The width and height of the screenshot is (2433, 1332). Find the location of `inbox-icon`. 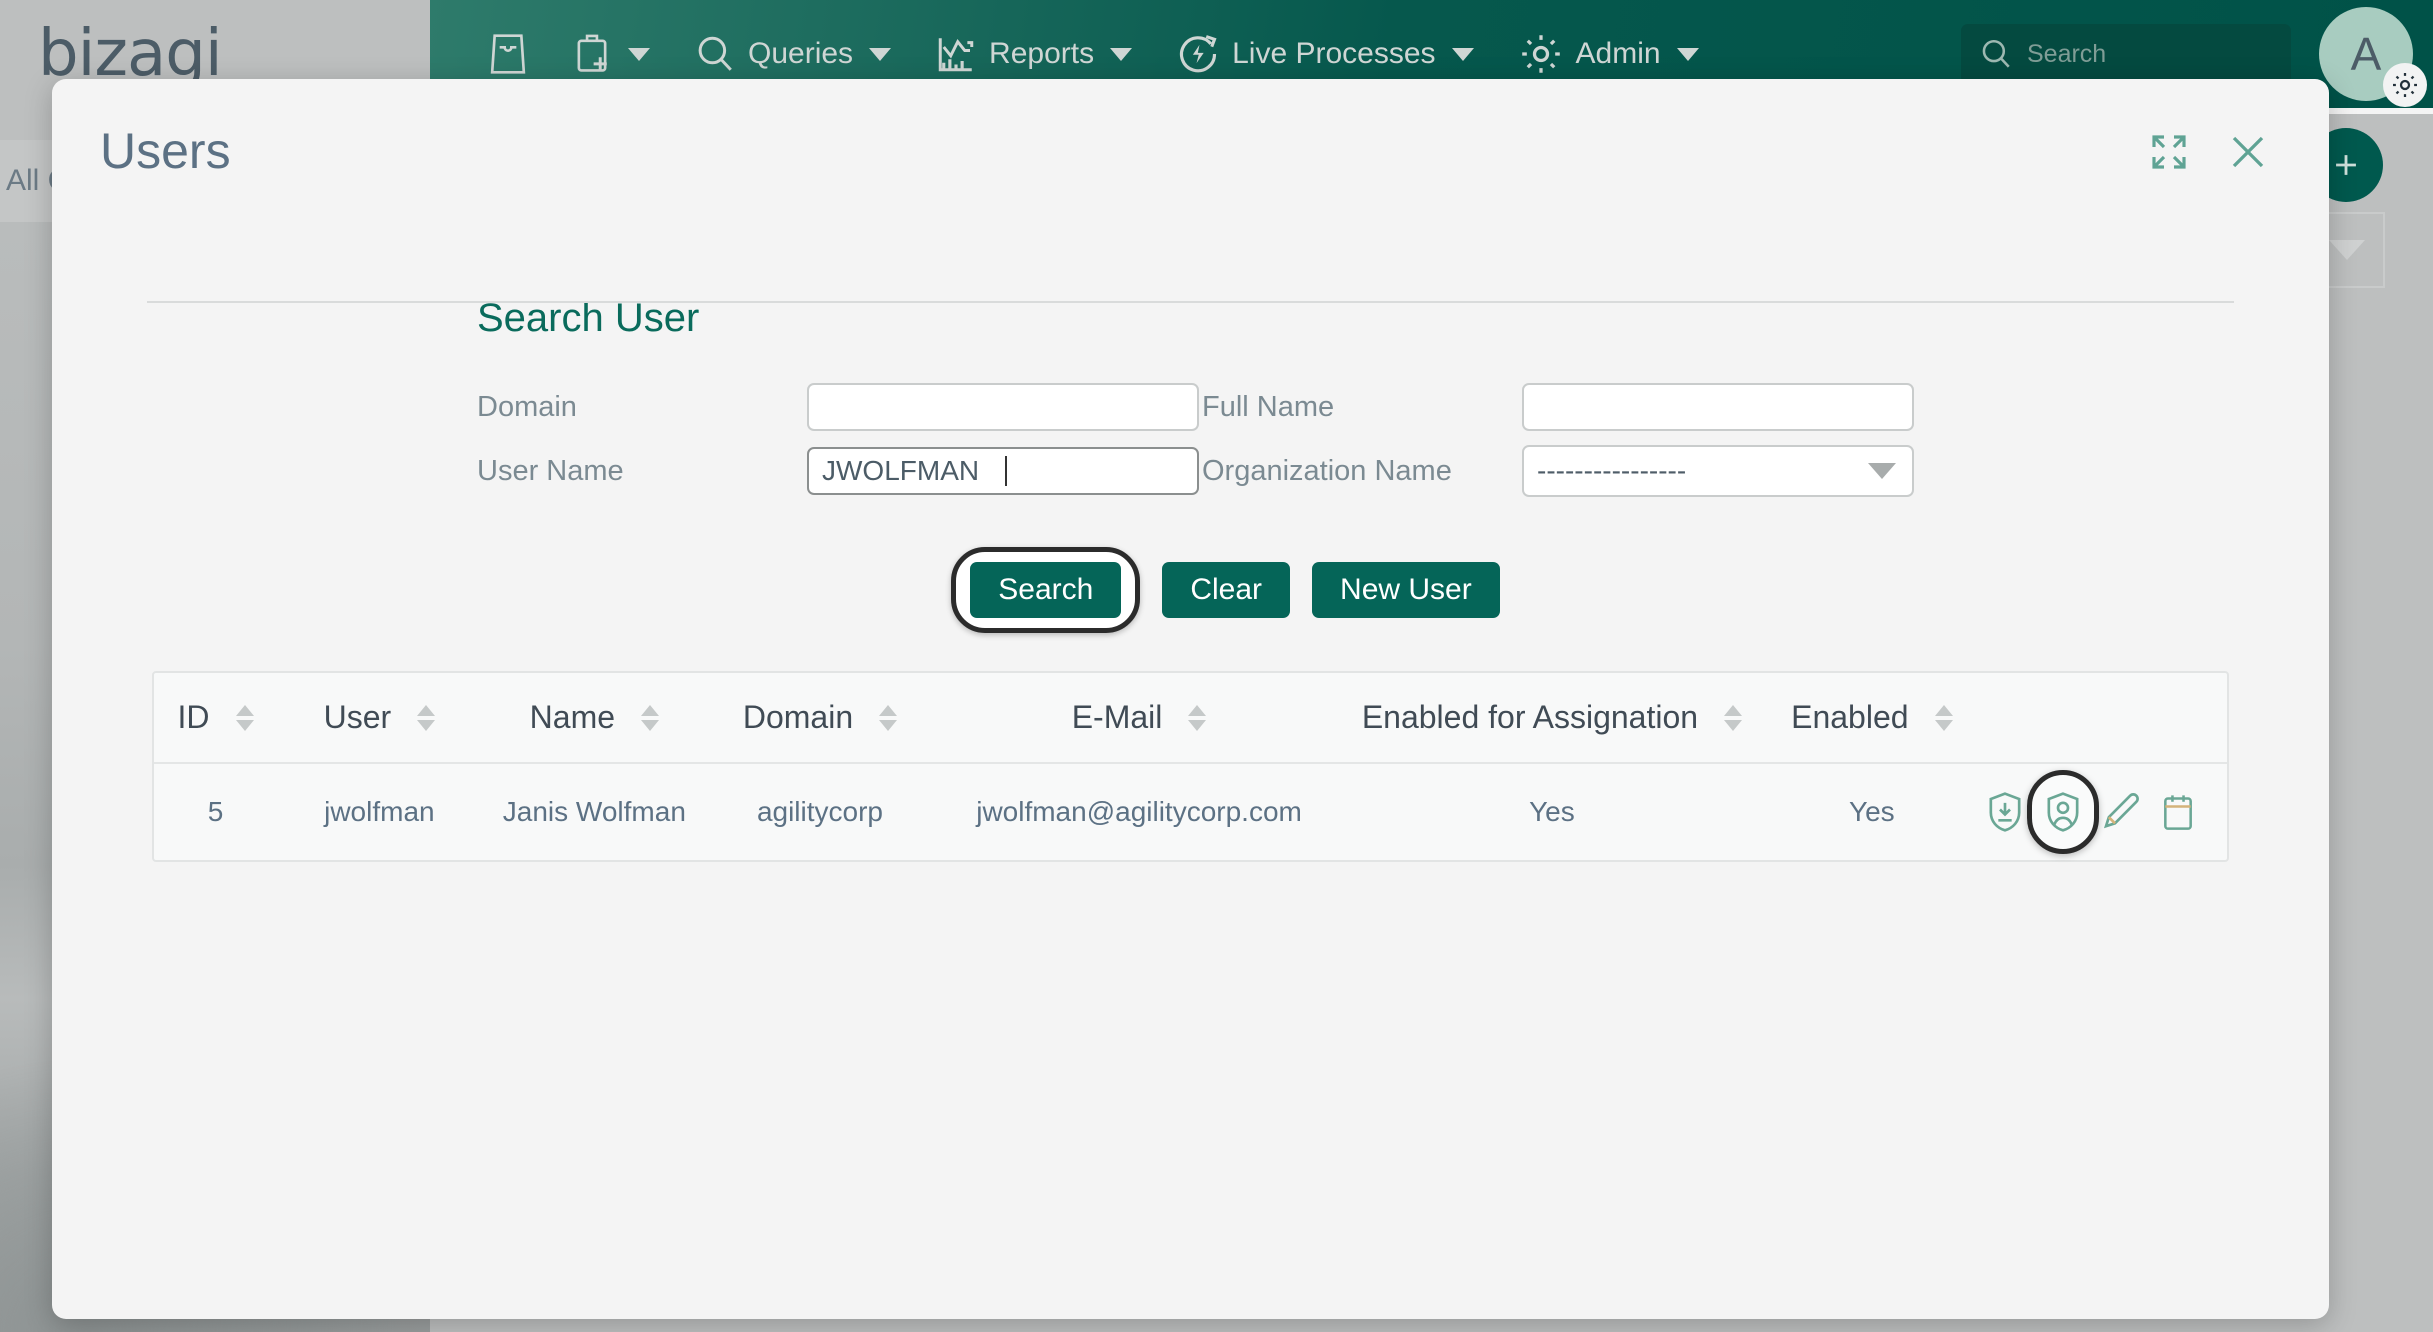

inbox-icon is located at coordinates (508, 54).